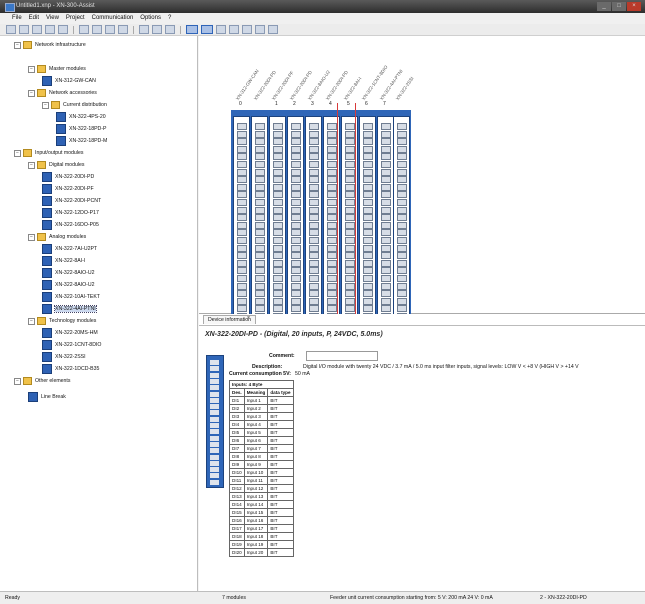 The image size is (645, 604). What do you see at coordinates (84, 29) in the screenshot?
I see `cut-icon` at bounding box center [84, 29].